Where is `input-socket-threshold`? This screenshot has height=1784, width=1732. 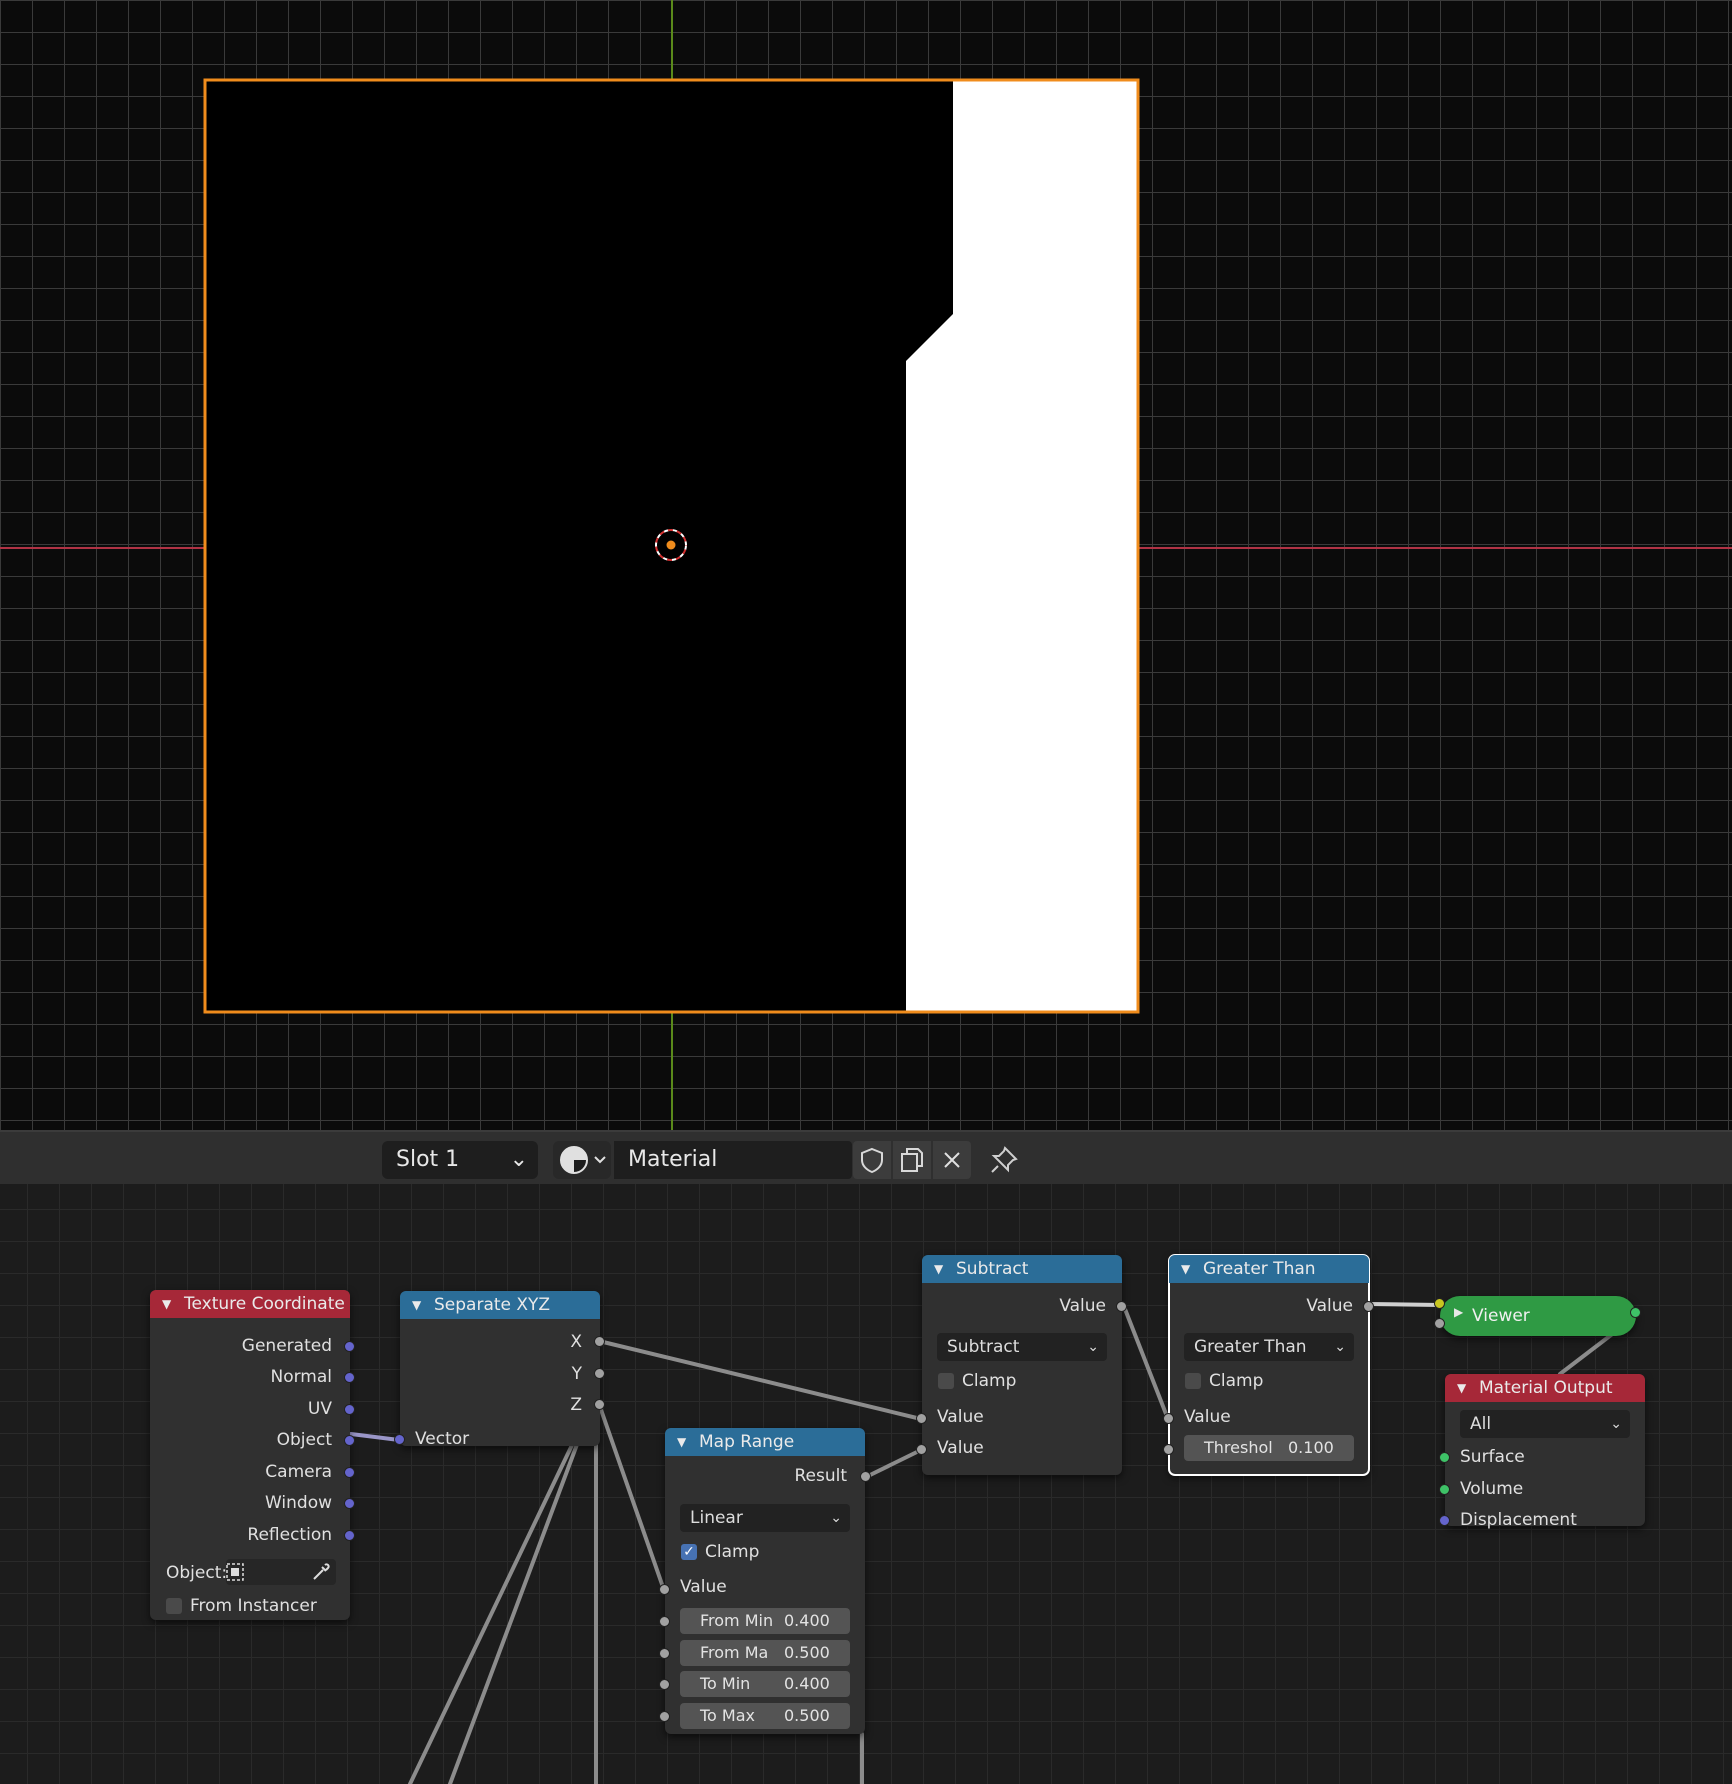 input-socket-threshold is located at coordinates (1168, 1449).